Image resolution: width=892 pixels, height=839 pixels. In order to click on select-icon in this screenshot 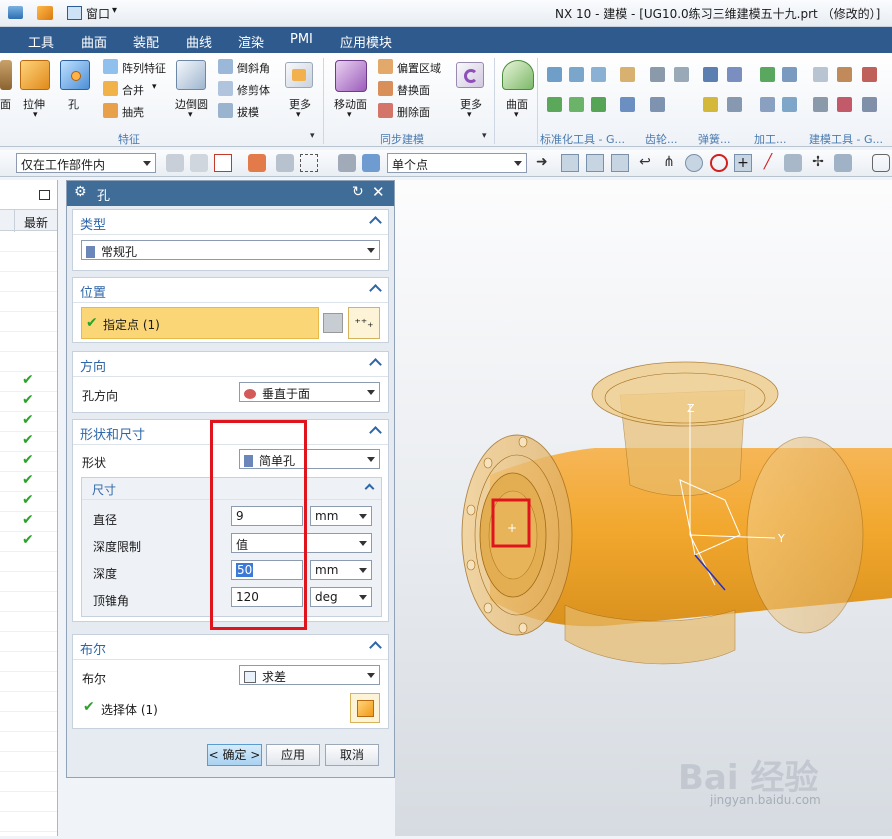, I will do `click(285, 163)`.